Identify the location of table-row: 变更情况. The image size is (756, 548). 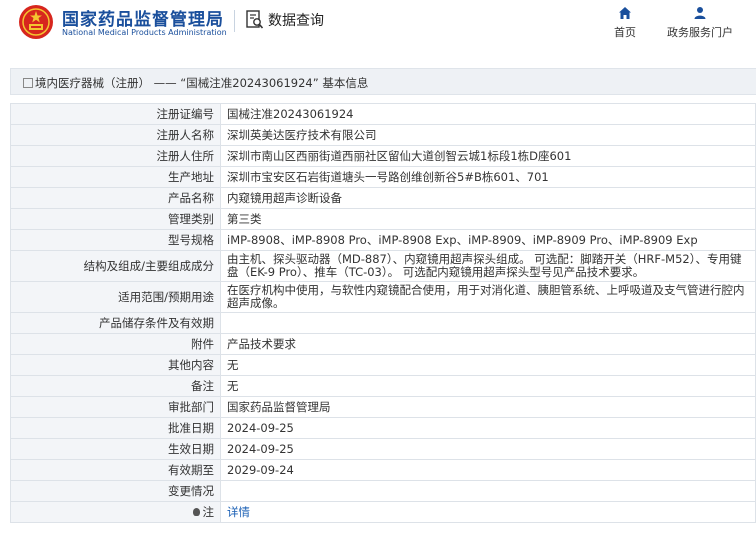
(383, 491).